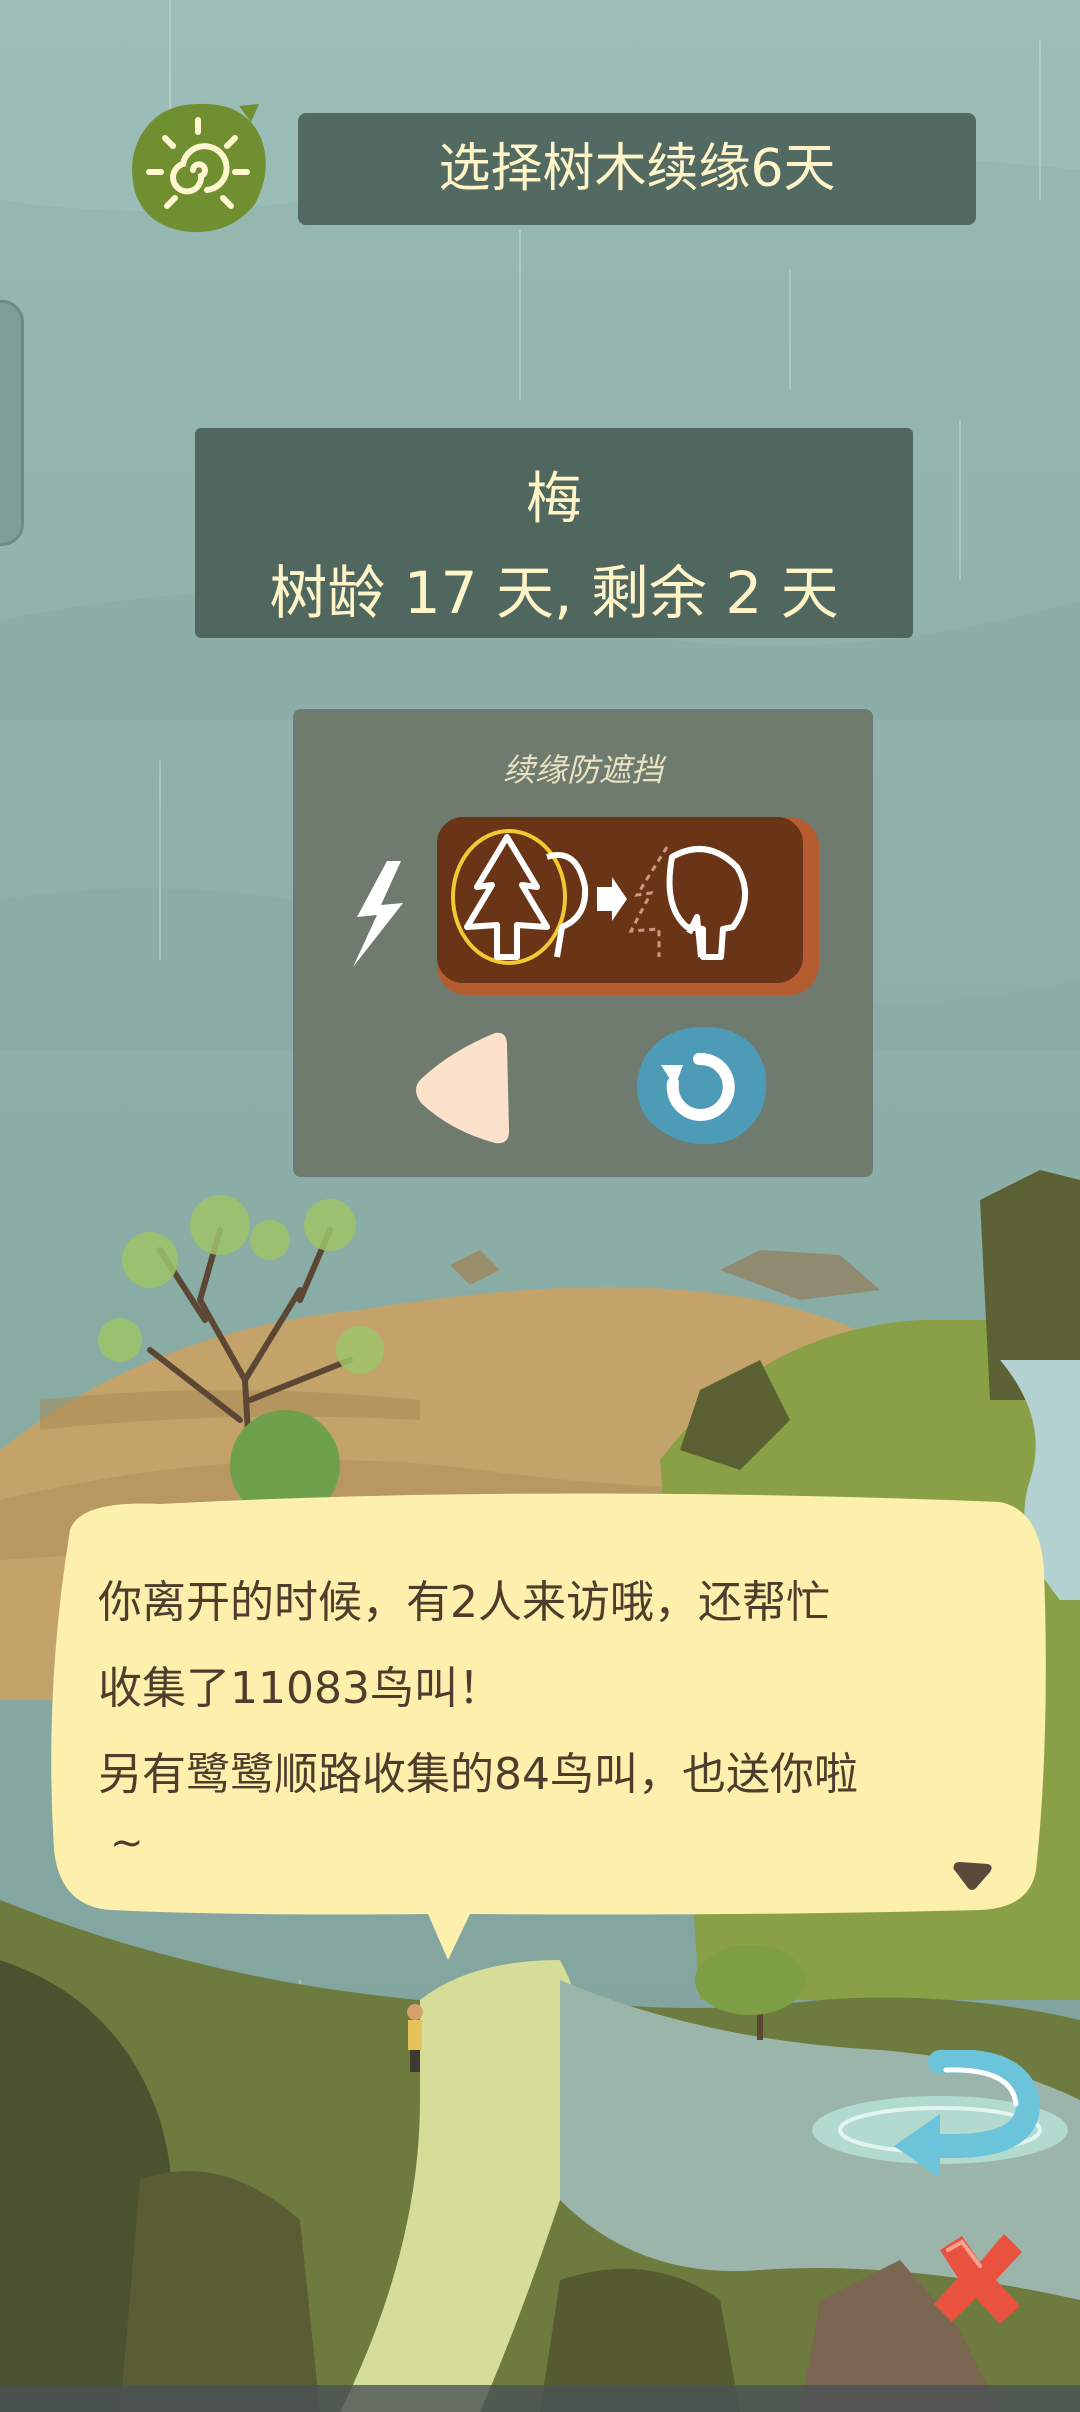  I want to click on tree-switch-button-face, so click(620, 900).